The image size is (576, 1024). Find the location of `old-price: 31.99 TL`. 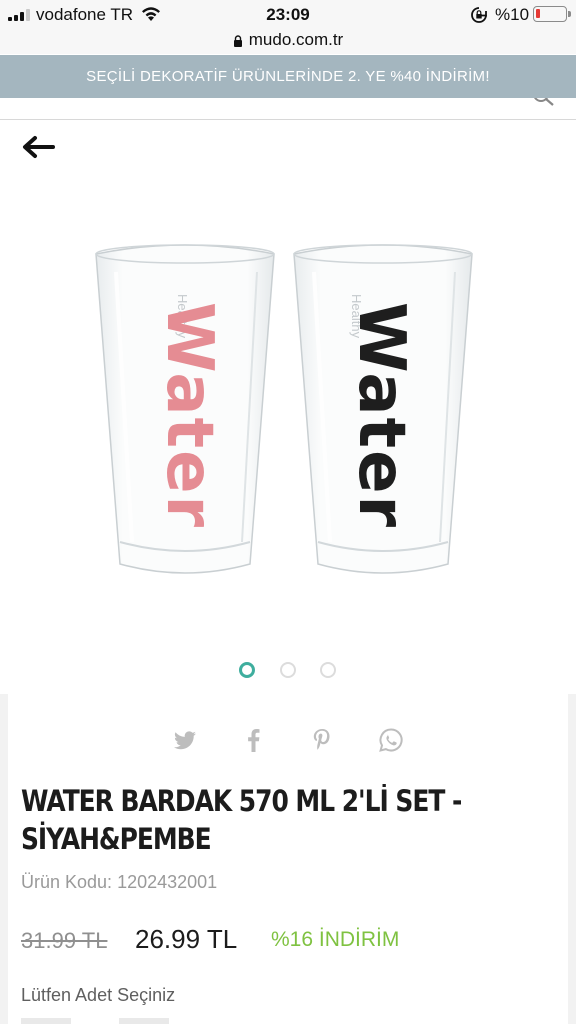

old-price: 31.99 TL is located at coordinates (64, 940).